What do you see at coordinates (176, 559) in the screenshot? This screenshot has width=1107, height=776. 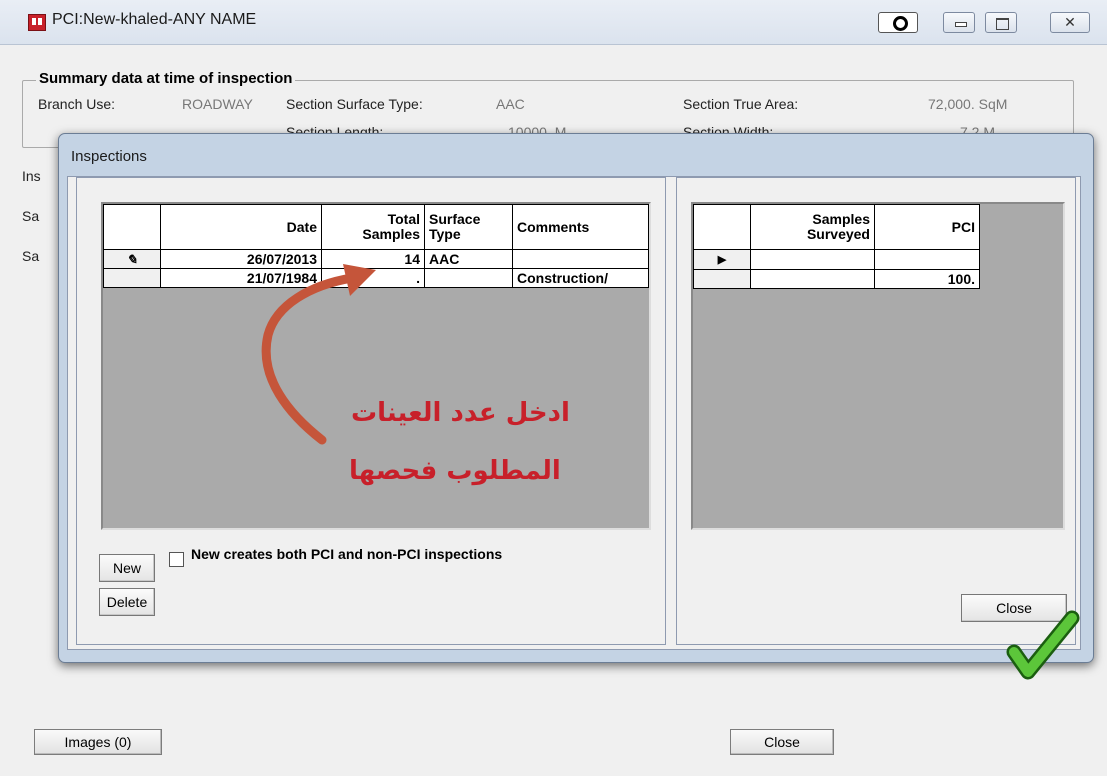 I see `new-creates-both-checkbox` at bounding box center [176, 559].